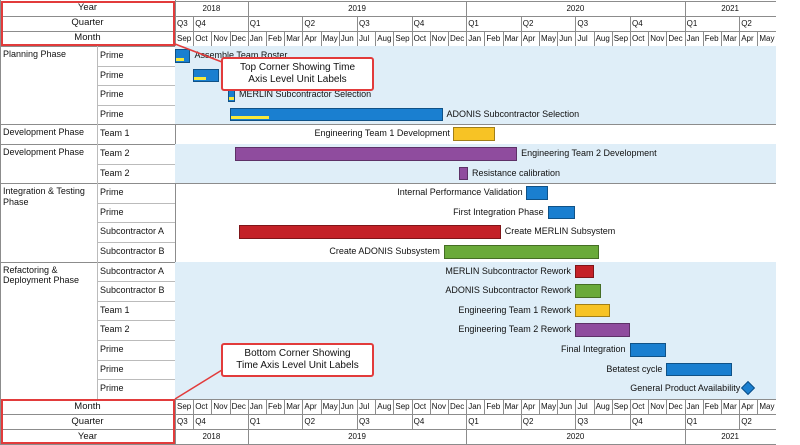 This screenshot has height=445, width=800. Describe the element at coordinates (602, 406) in the screenshot. I see `month-label: Aug` at that location.